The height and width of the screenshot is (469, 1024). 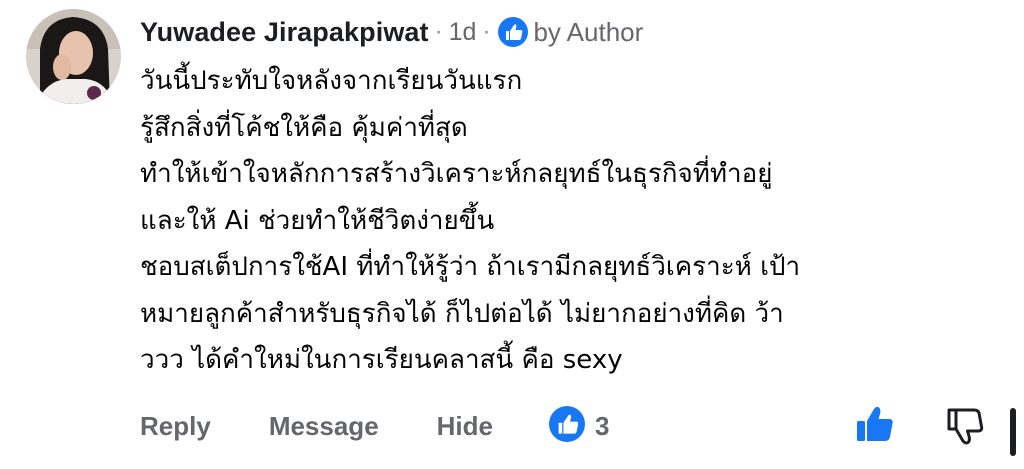 I want to click on like-button, so click(x=875, y=425).